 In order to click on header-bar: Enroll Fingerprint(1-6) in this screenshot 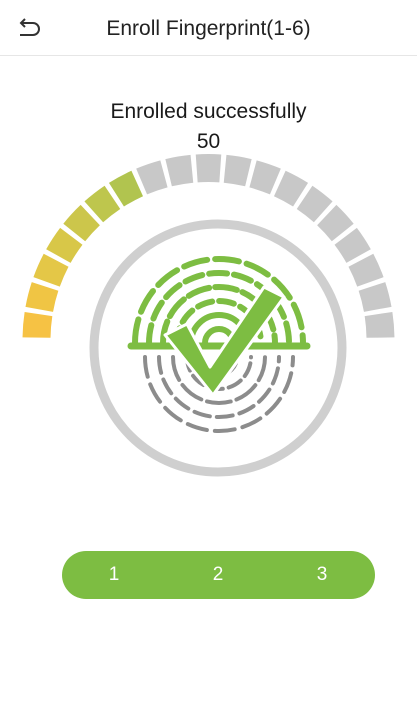, I will do `click(208, 28)`.